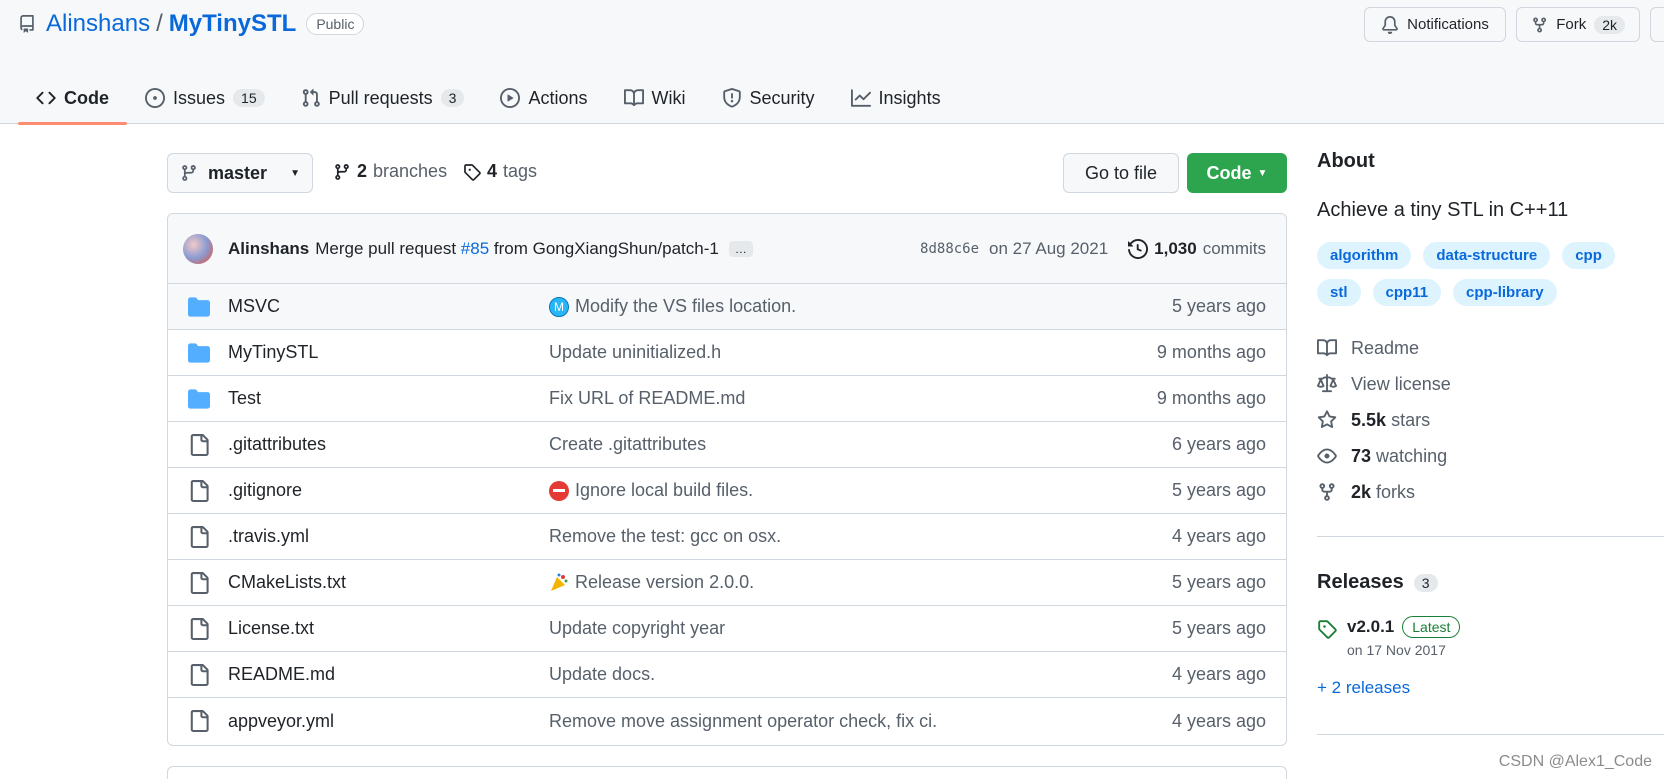  Describe the element at coordinates (1490, 582) in the screenshot. I see `releases-heading: Releases 3` at that location.